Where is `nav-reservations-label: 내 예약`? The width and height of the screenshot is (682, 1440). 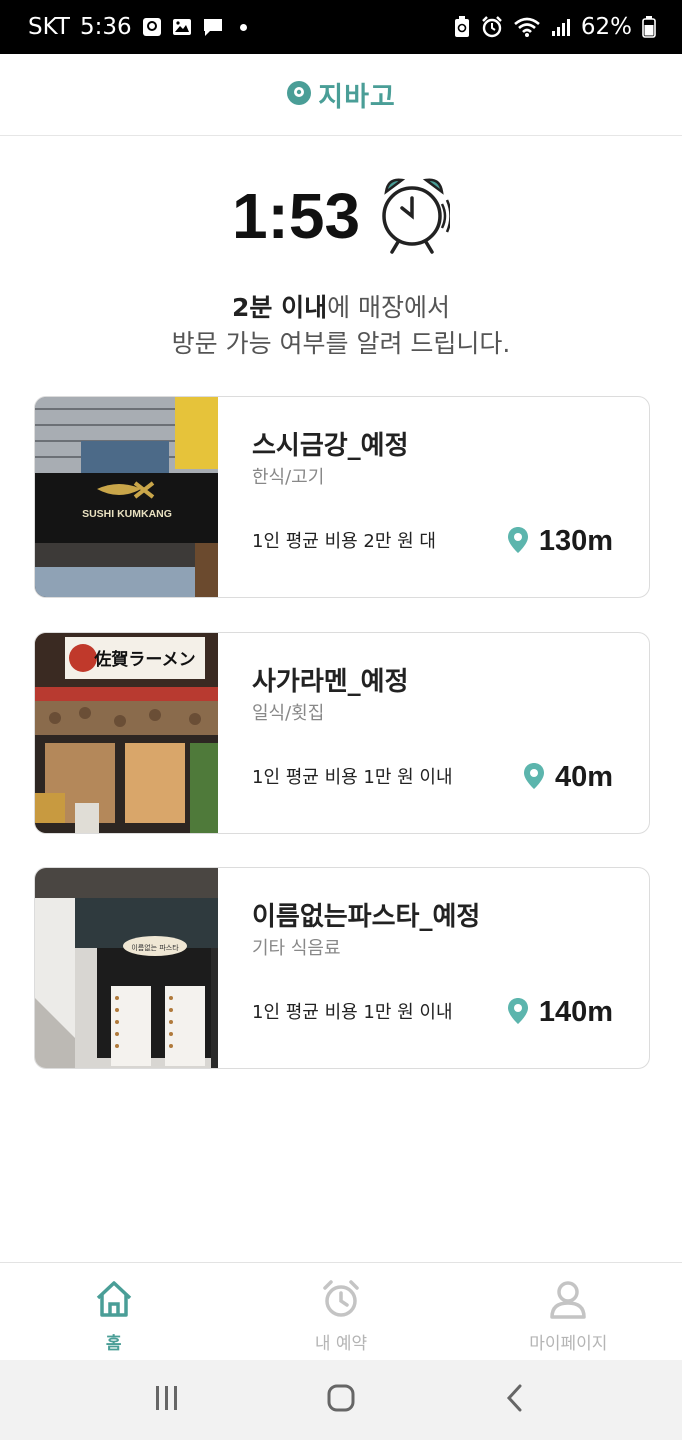
nav-reservations-label: 내 예약 is located at coordinates (341, 1344).